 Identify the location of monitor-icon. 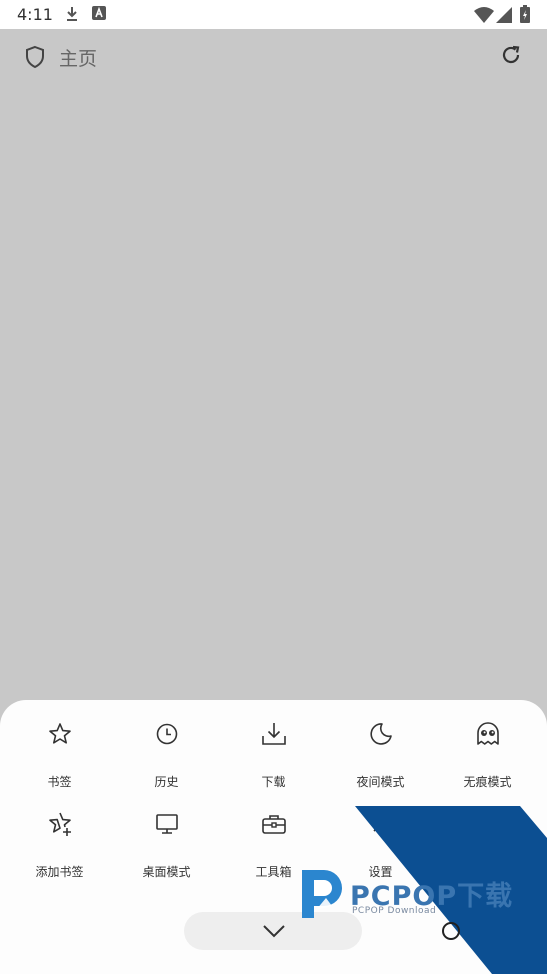
(167, 824).